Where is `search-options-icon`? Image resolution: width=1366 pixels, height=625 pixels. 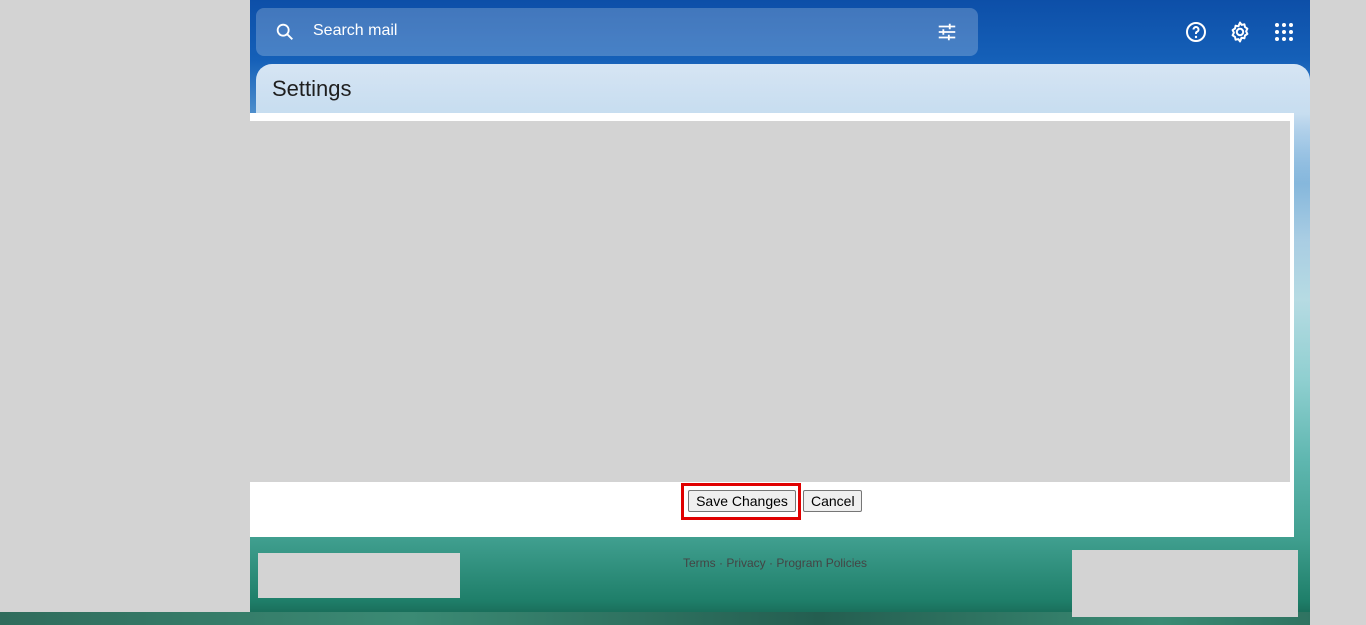
search-options-icon is located at coordinates (947, 32).